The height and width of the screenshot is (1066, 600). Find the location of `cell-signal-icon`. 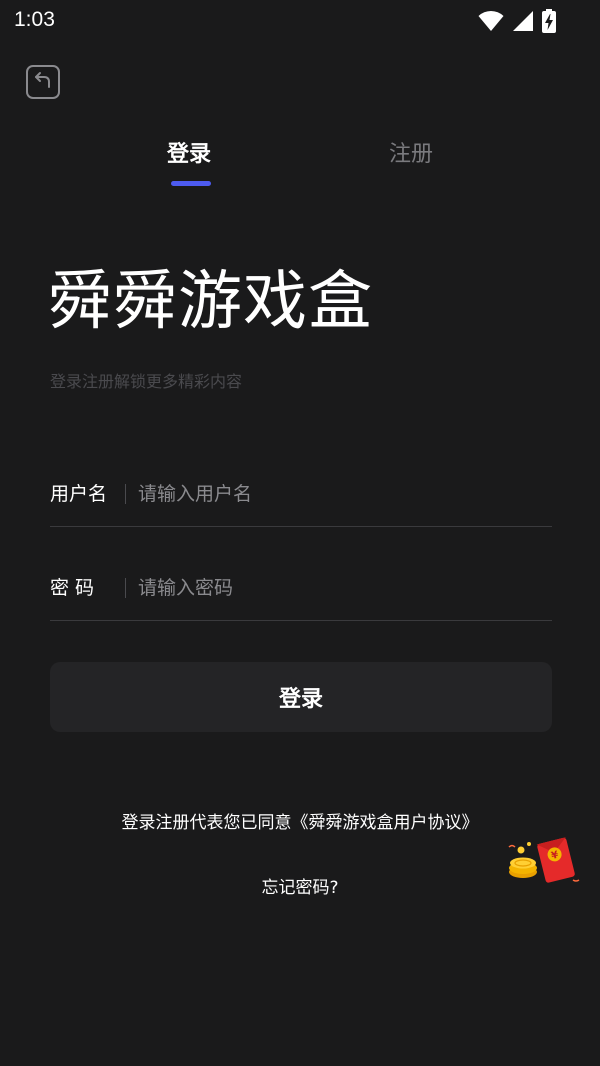

cell-signal-icon is located at coordinates (523, 21).